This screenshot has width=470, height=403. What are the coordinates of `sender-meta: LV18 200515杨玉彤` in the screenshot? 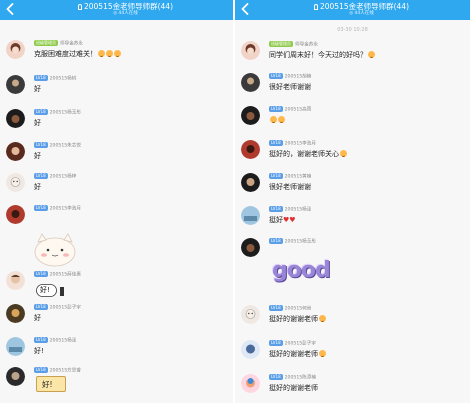 It's located at (57, 113).